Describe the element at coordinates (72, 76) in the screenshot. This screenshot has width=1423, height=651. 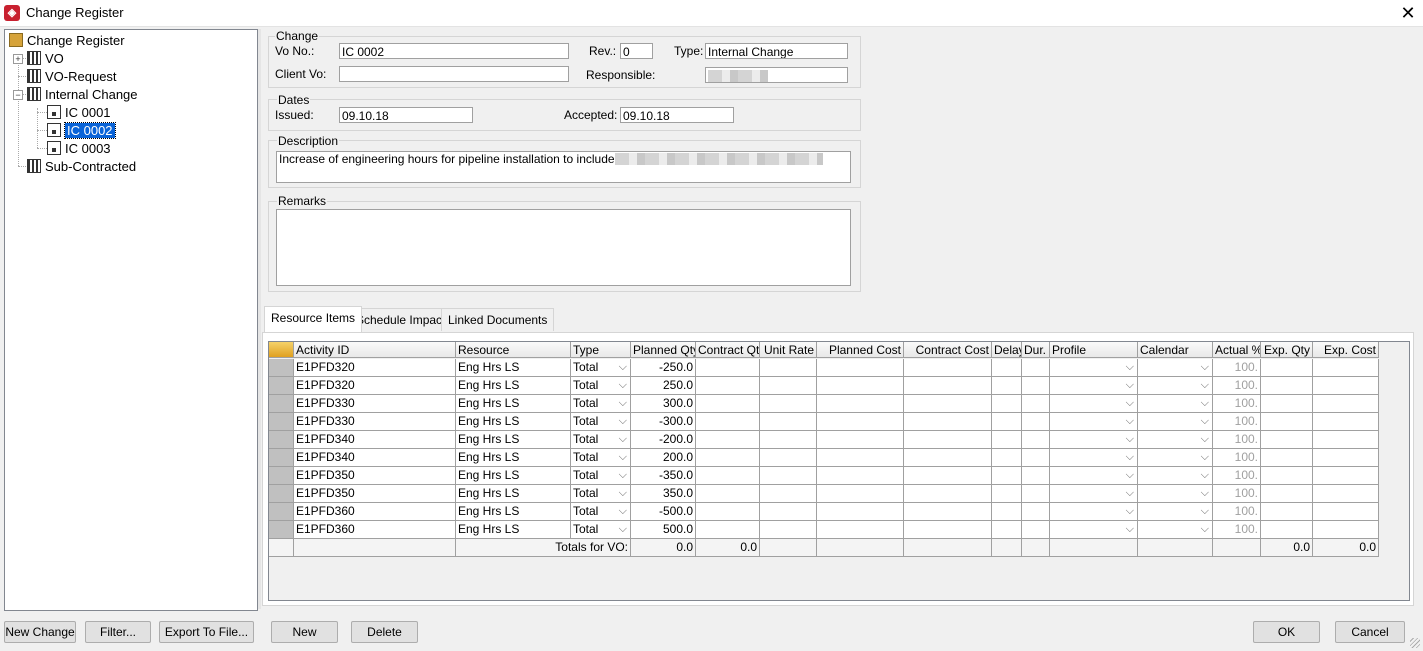
I see `tree-item-vo-request: VO-Request` at that location.